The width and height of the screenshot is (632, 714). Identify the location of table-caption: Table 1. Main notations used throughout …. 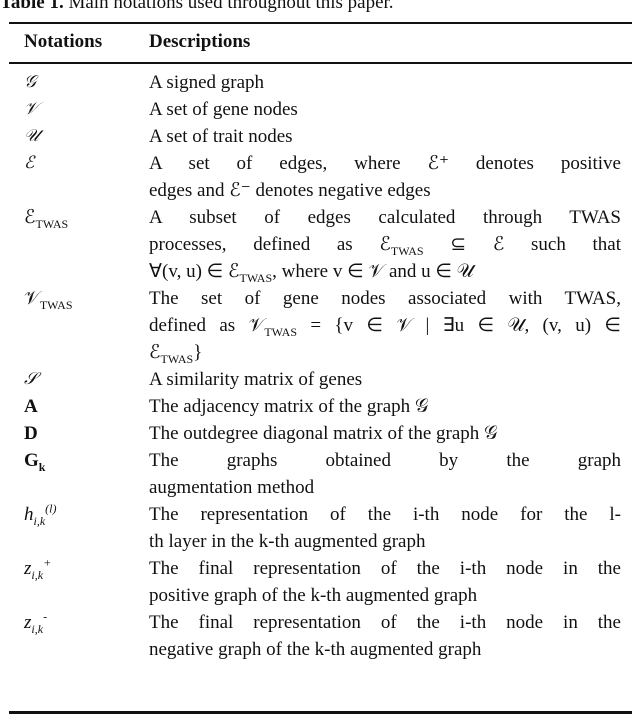
(197, 7).